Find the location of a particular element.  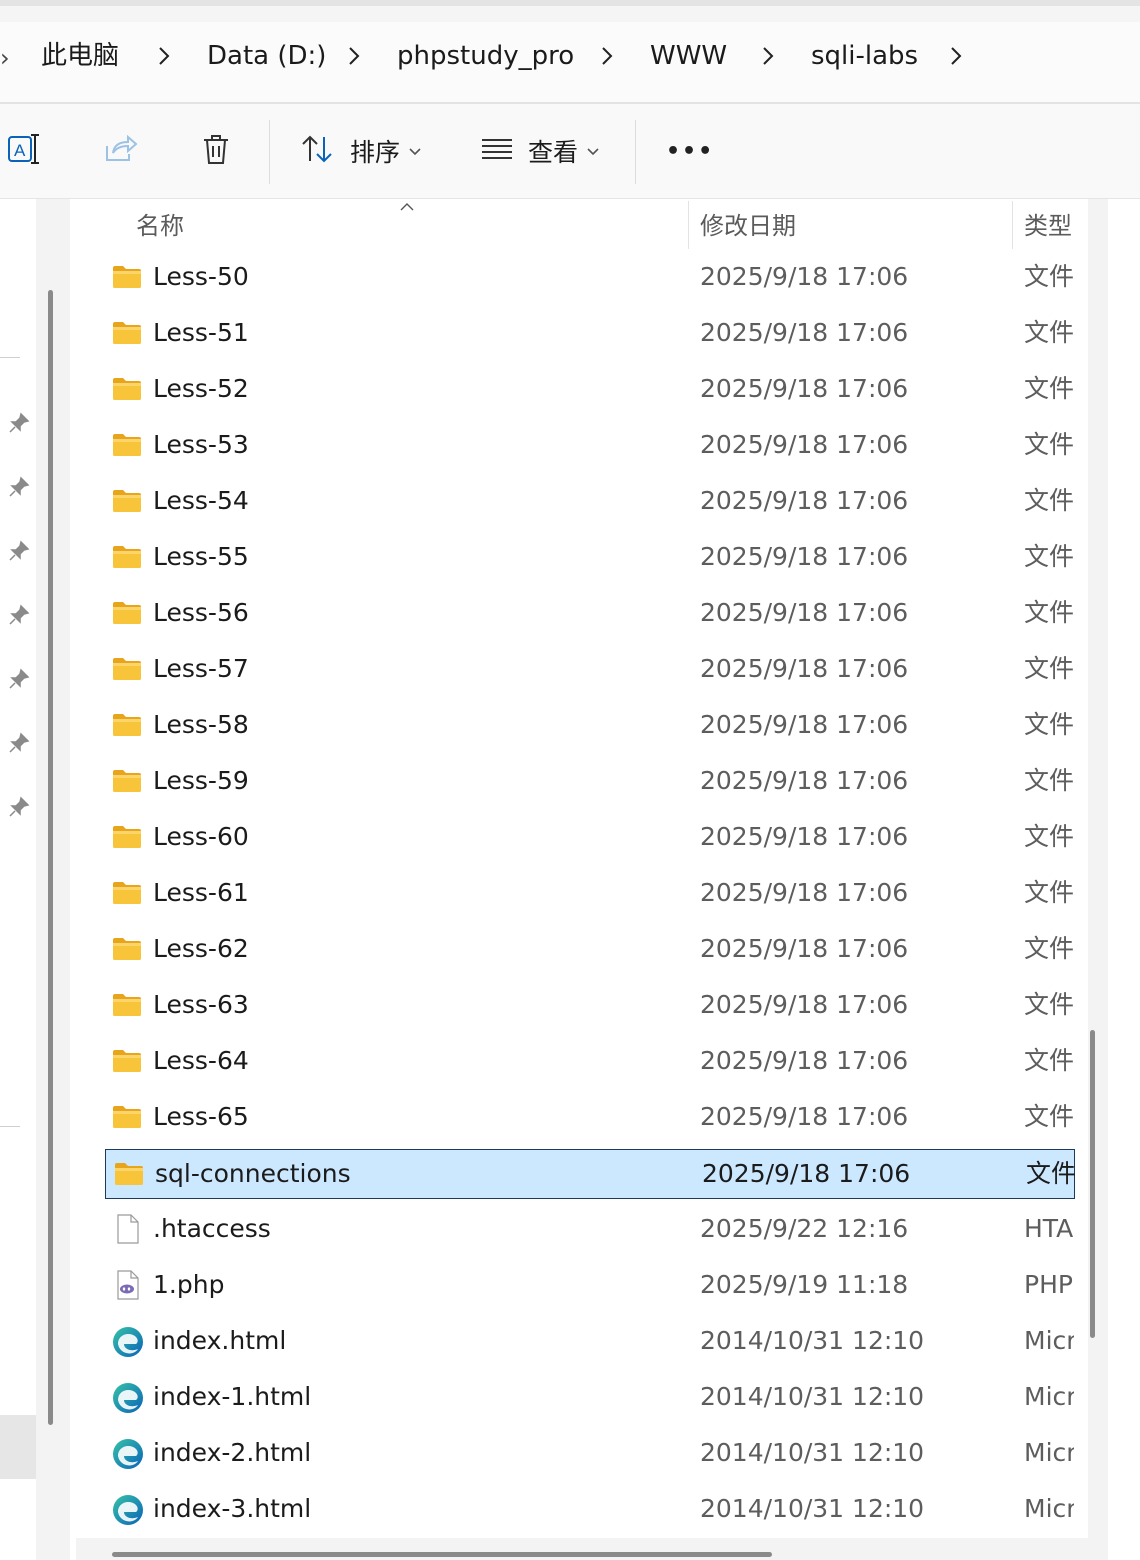

navigation-scrollbar is located at coordinates (53, 879).